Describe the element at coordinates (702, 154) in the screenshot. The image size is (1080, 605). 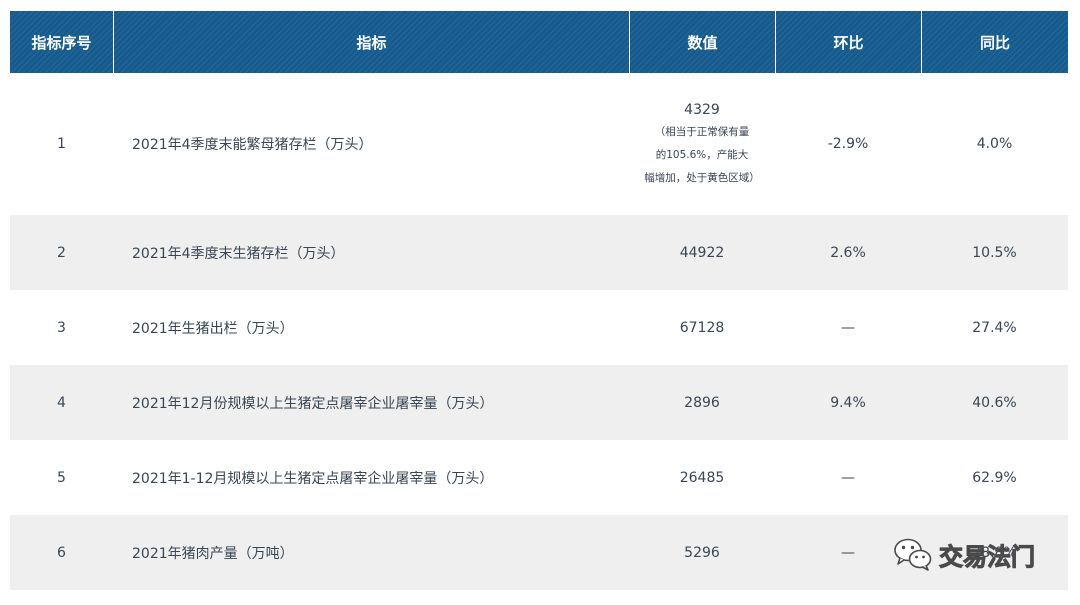
I see `value-note-line: 的105.6%，产能大` at that location.